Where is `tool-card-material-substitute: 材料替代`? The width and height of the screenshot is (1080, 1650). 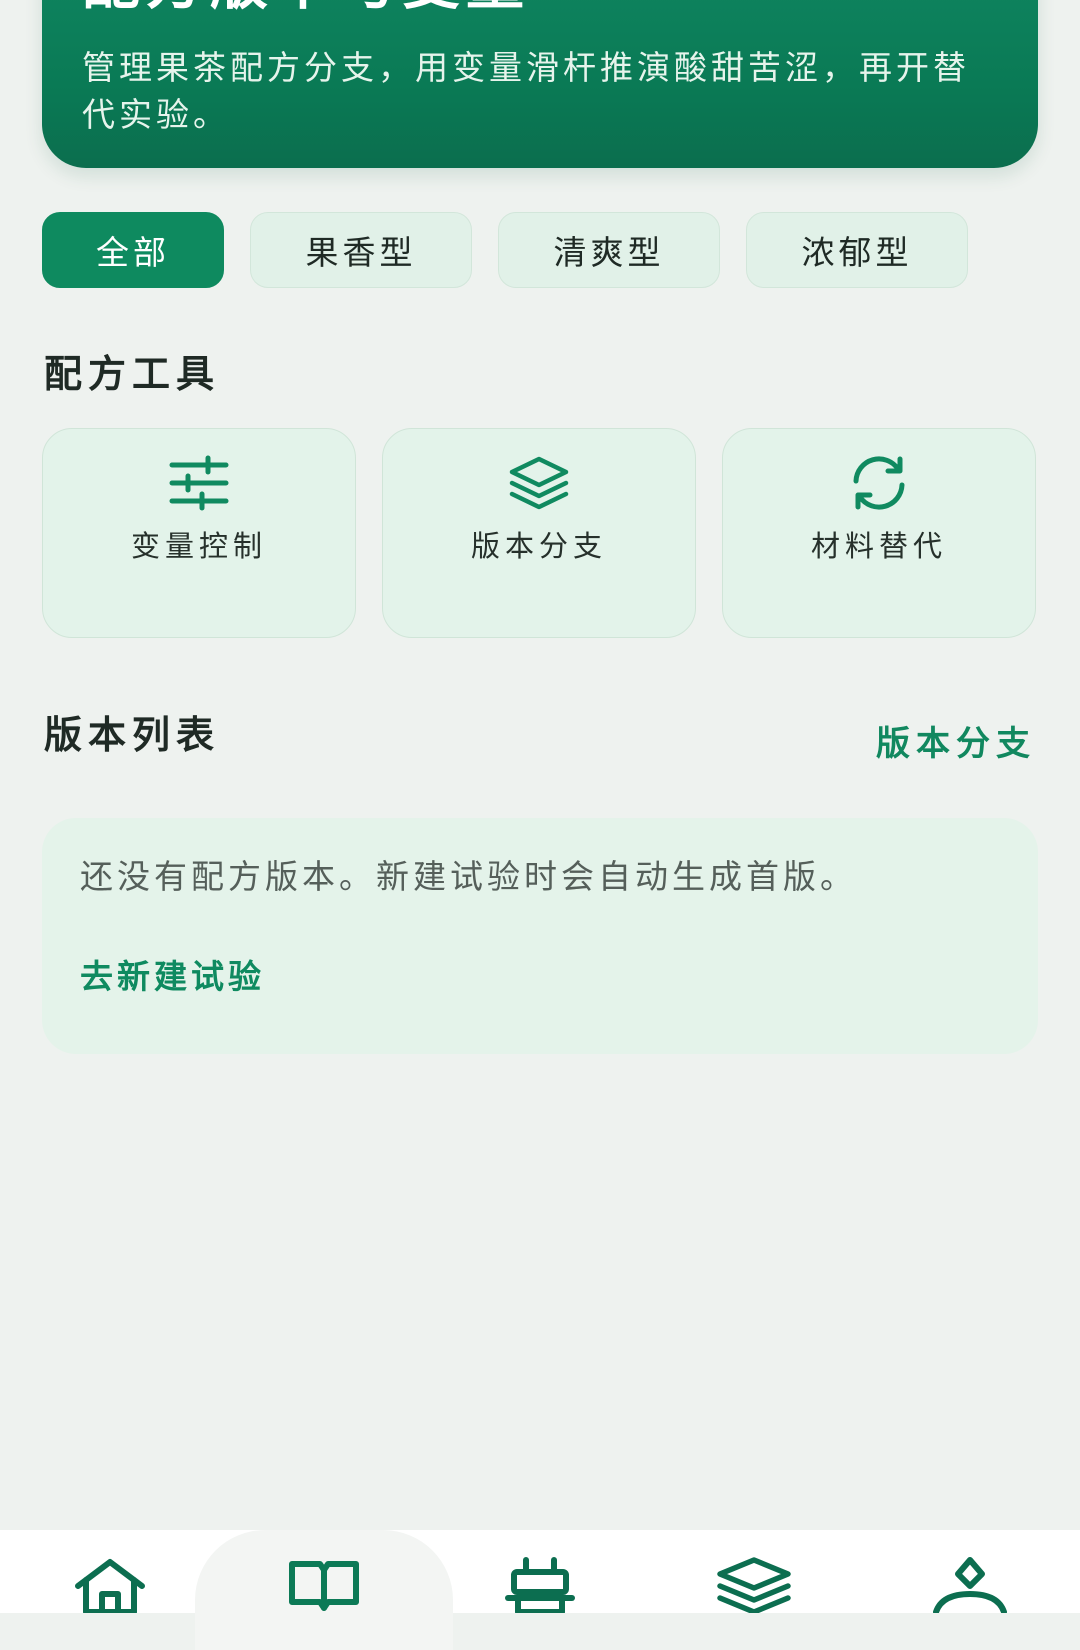
tool-card-material-substitute: 材料替代 is located at coordinates (879, 533).